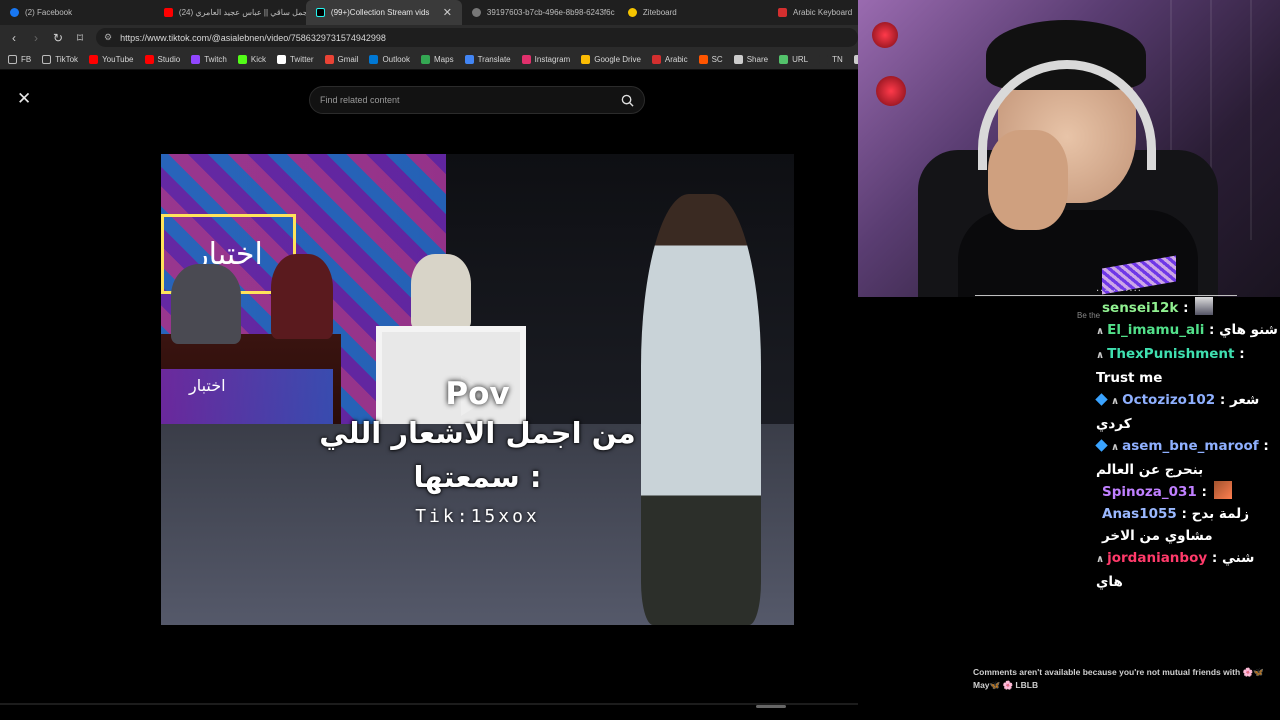 This screenshot has height=720, width=1280. I want to click on tab-label: Ziteboard, so click(659, 12).